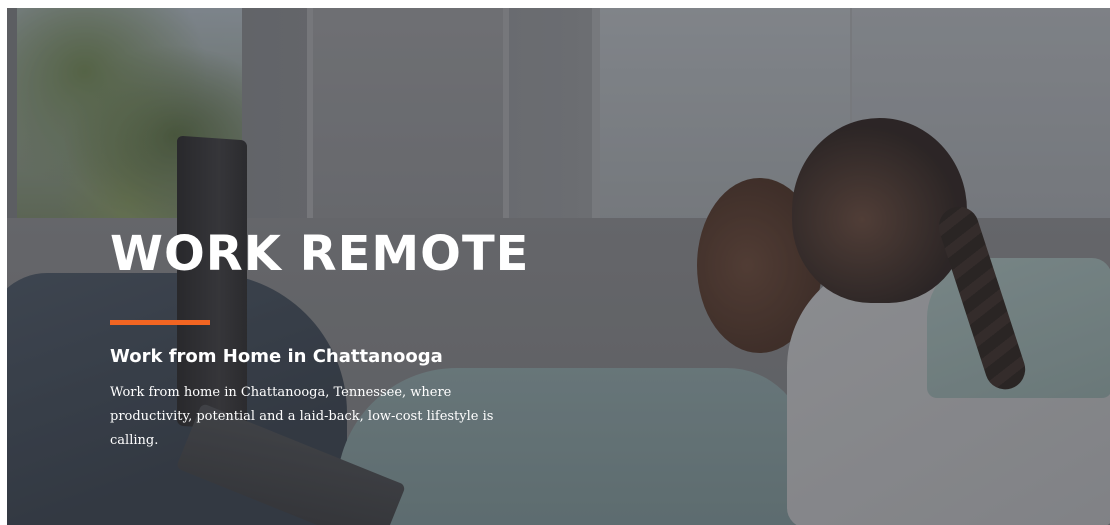  Describe the element at coordinates (320, 254) in the screenshot. I see `hero-title: WORK REMOTE` at that location.